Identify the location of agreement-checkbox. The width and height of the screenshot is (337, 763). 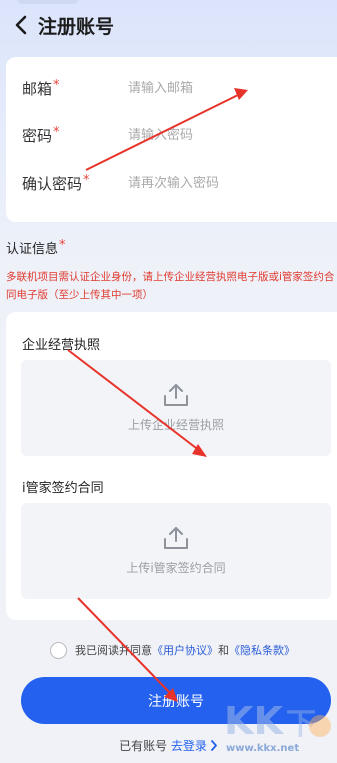
(58, 650).